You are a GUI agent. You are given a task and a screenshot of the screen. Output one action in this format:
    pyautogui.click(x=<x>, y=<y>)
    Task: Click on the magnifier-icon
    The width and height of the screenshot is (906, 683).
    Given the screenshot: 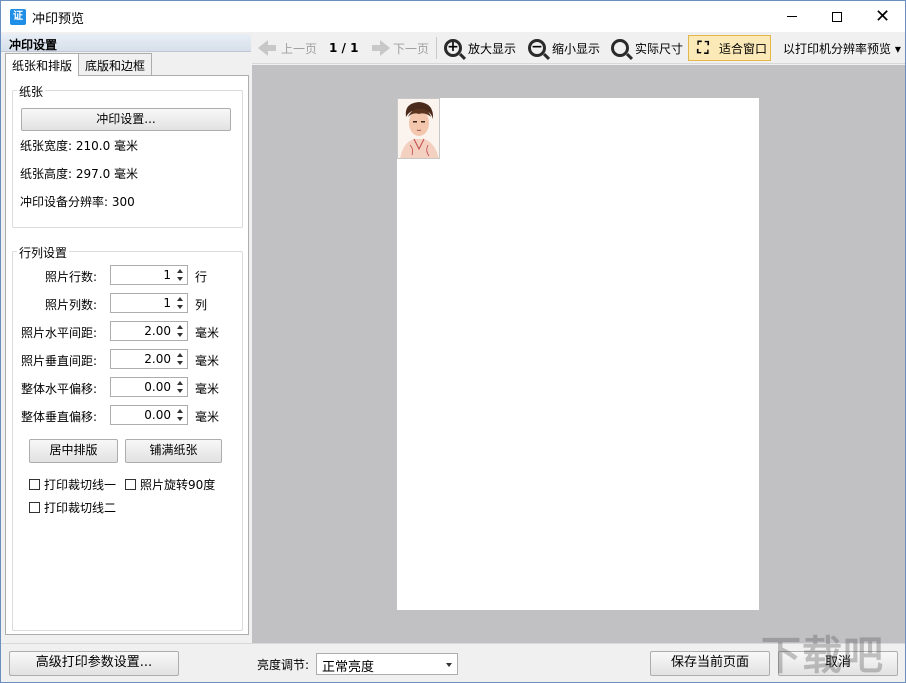 What is the action you would take?
    pyautogui.click(x=620, y=48)
    